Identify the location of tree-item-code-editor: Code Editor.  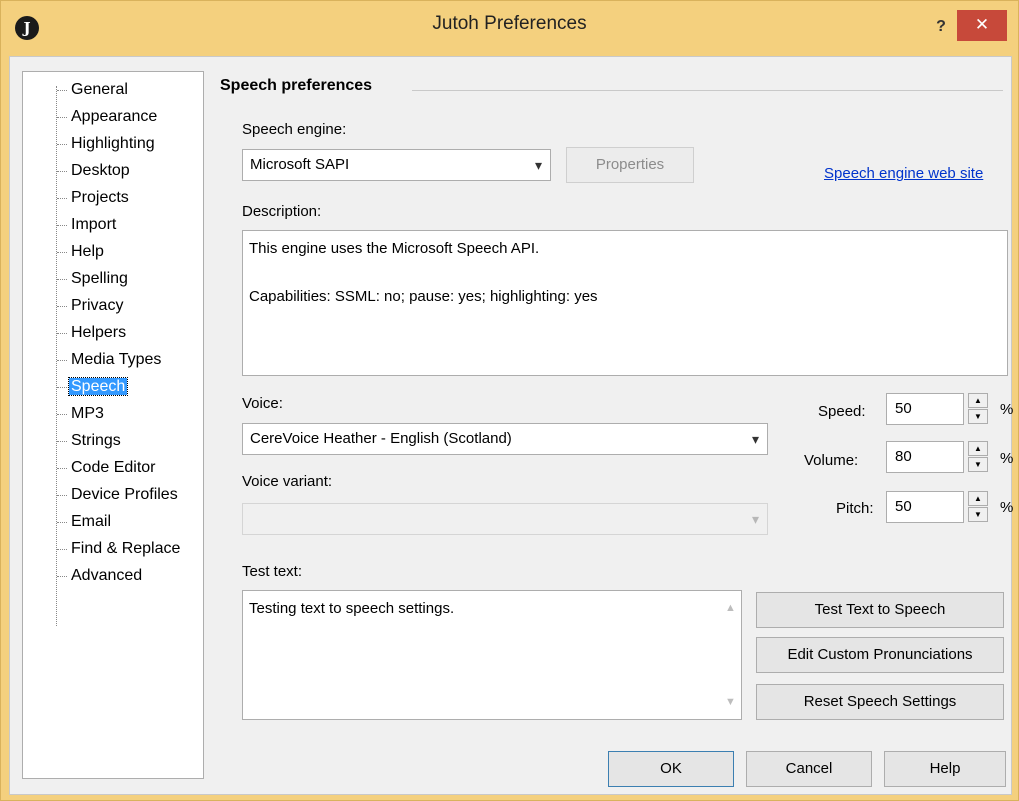
(113, 467).